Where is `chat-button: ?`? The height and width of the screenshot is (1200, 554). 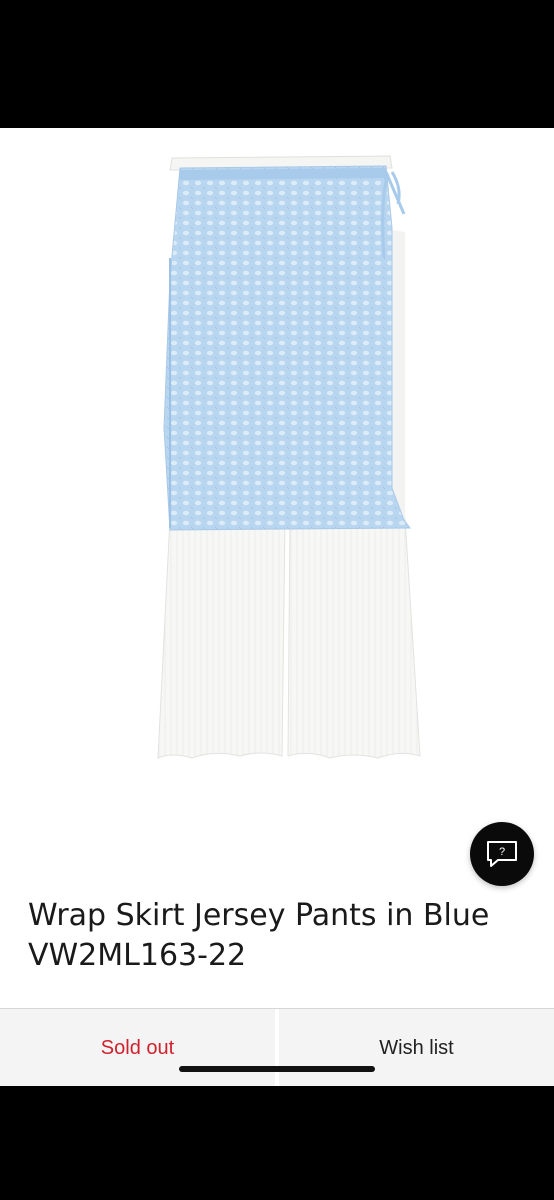
chat-button: ? is located at coordinates (502, 854).